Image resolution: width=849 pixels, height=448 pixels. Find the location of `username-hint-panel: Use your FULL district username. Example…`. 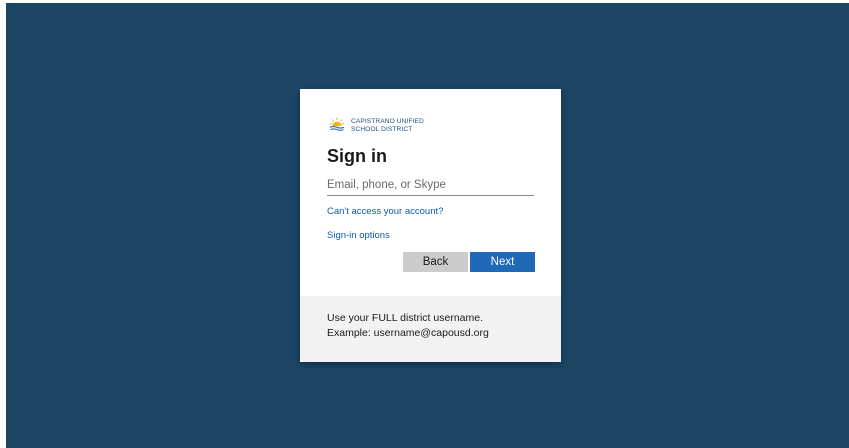

username-hint-panel: Use your FULL district username. Example… is located at coordinates (430, 329).